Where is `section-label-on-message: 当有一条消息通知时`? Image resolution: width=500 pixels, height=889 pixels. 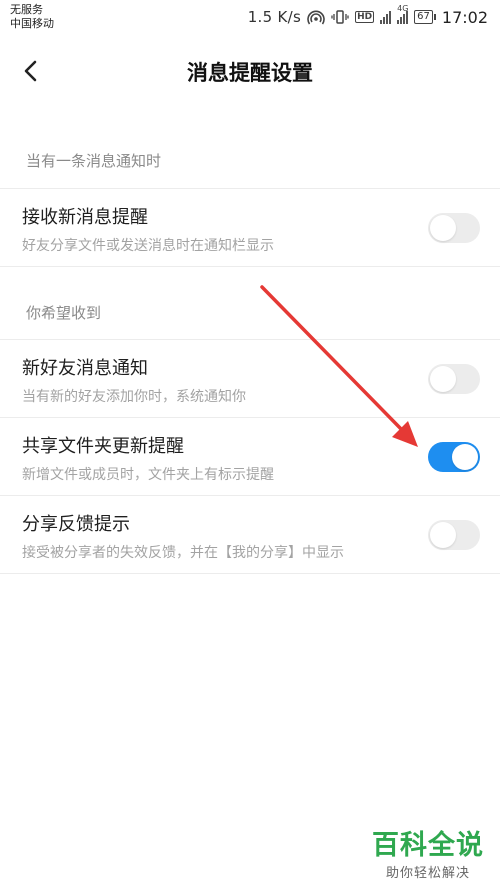 section-label-on-message: 当有一条消息通知时 is located at coordinates (94, 161).